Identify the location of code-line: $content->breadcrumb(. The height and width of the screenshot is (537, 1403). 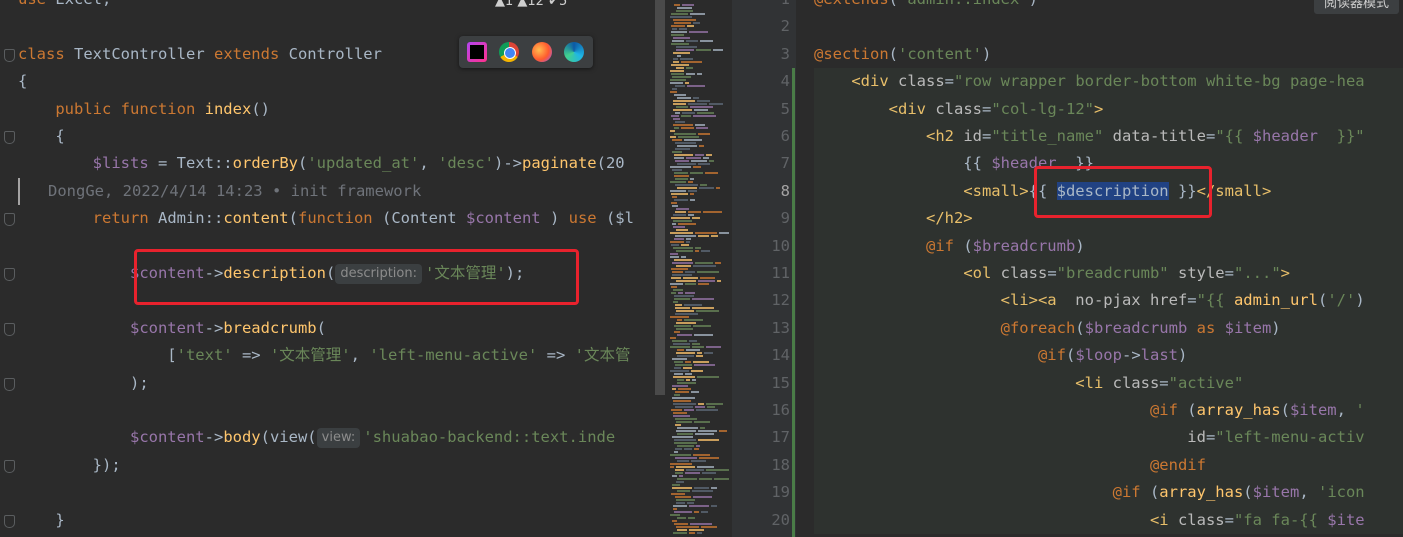
(172, 328).